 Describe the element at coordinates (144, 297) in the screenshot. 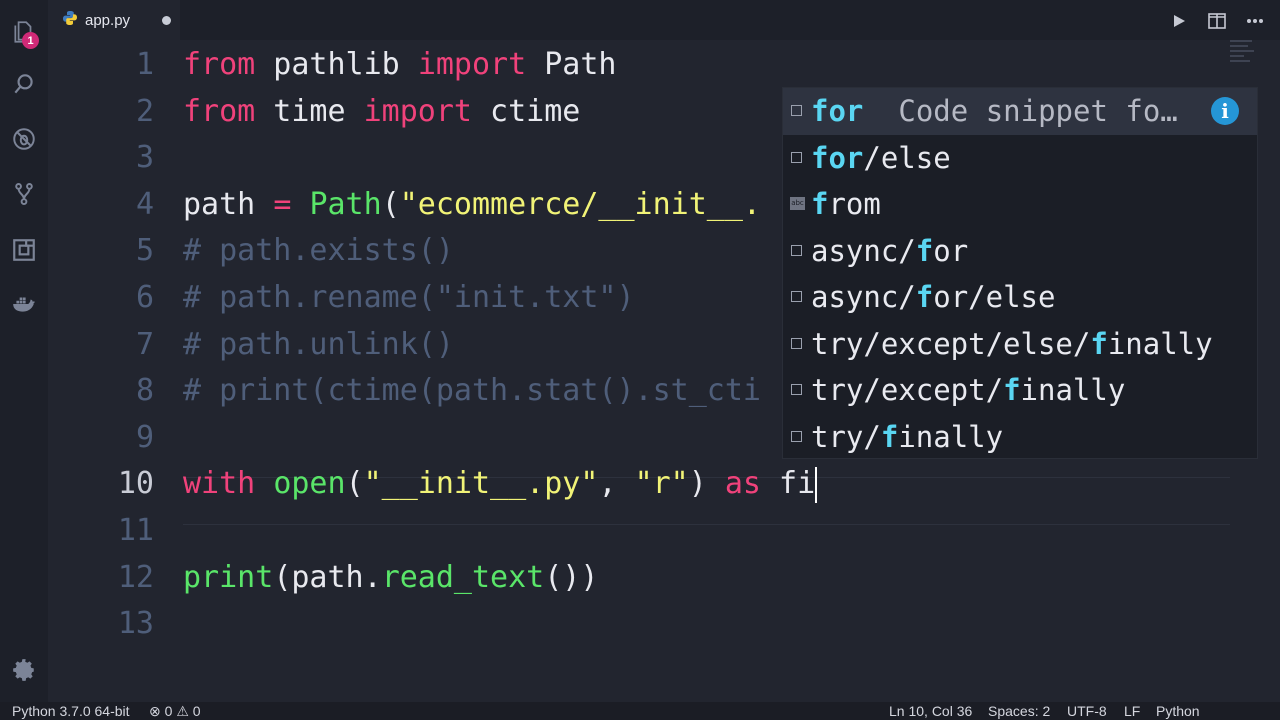

I see `line-number: 6` at that location.